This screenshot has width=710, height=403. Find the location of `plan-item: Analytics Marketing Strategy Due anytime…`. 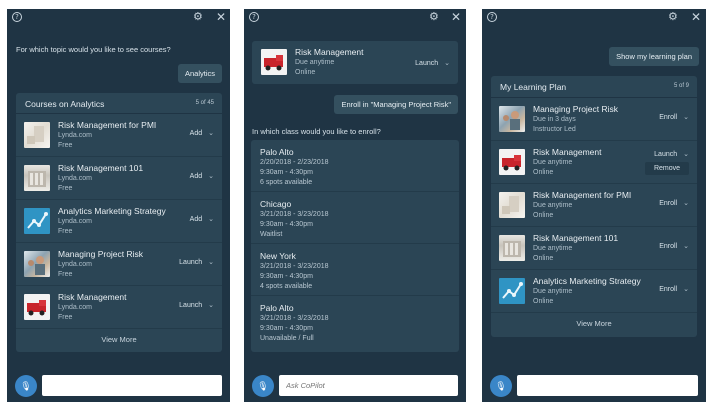

plan-item: Analytics Marketing Strategy Due anytime… is located at coordinates (594, 291).